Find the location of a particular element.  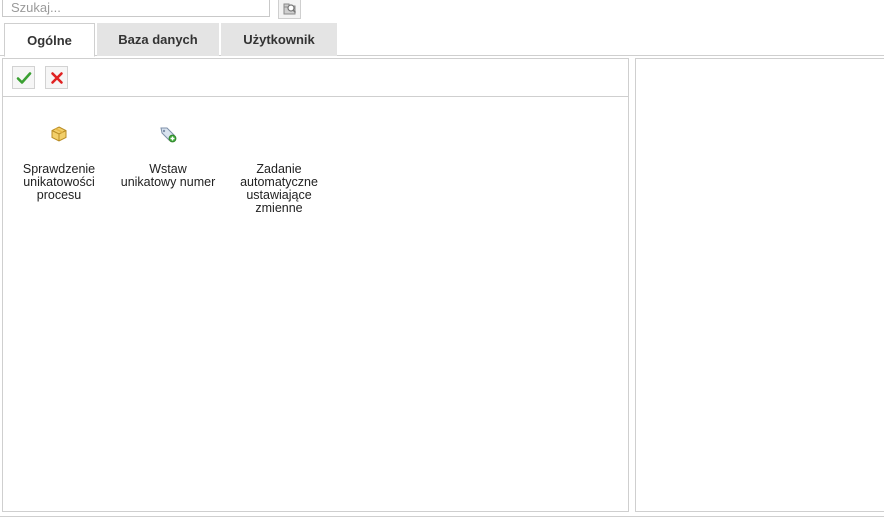

package-icon is located at coordinates (59, 134).